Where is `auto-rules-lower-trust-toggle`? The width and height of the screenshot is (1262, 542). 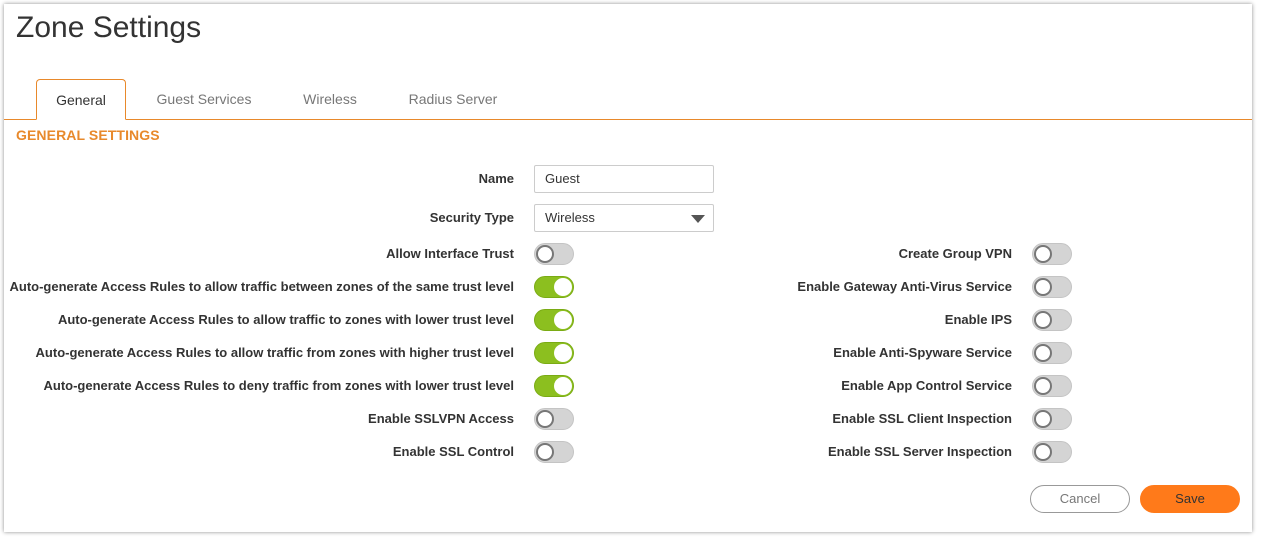
auto-rules-lower-trust-toggle is located at coordinates (554, 320).